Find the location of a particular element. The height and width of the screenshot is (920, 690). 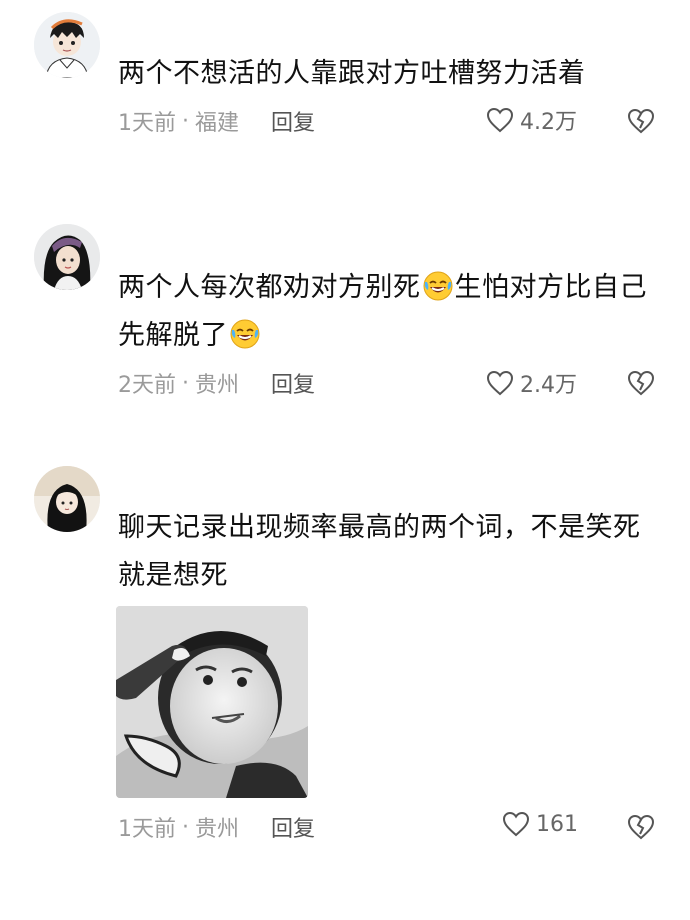

comment-image is located at coordinates (212, 702).